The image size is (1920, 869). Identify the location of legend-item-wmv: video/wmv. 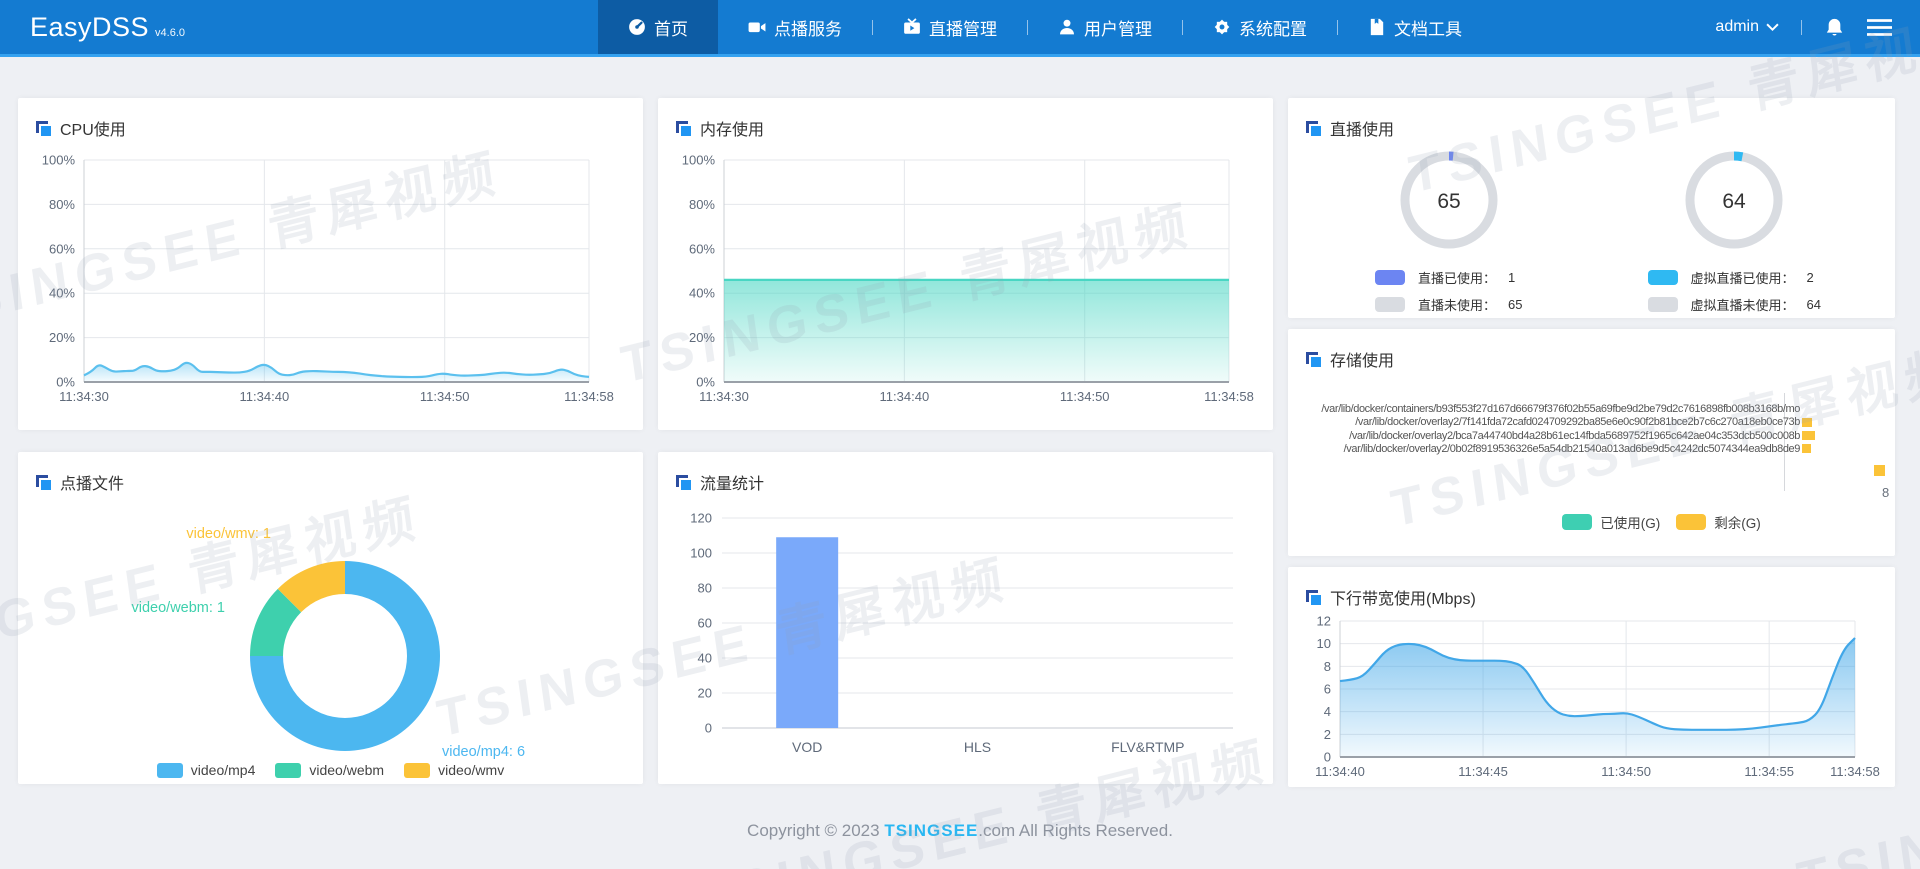
(454, 770).